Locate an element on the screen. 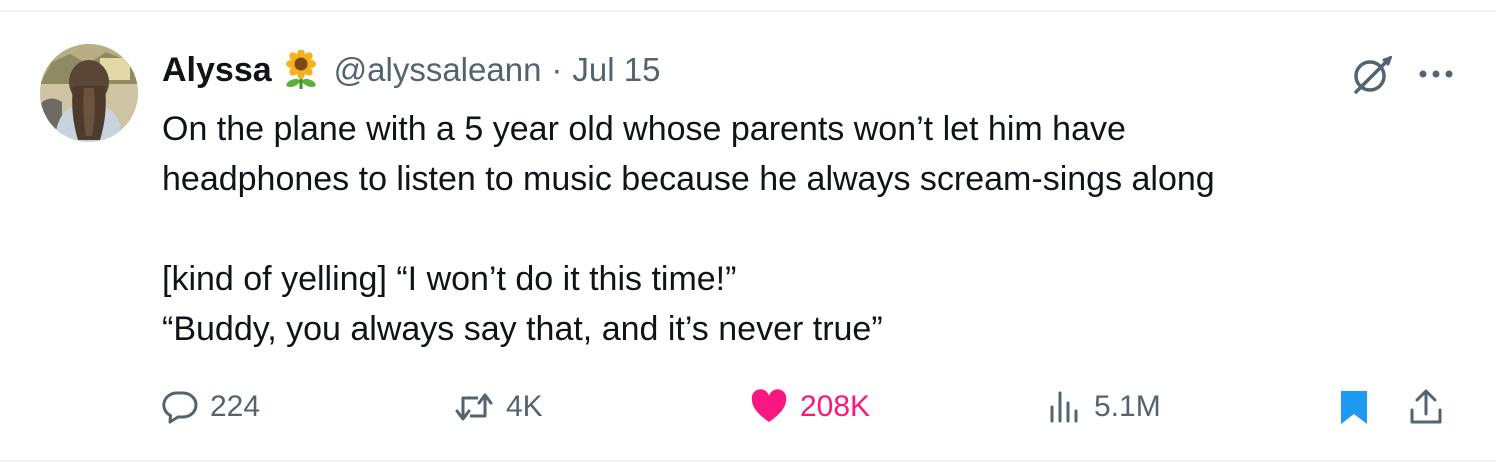 The image size is (1496, 470). repost-arrows-icon is located at coordinates (474, 407).